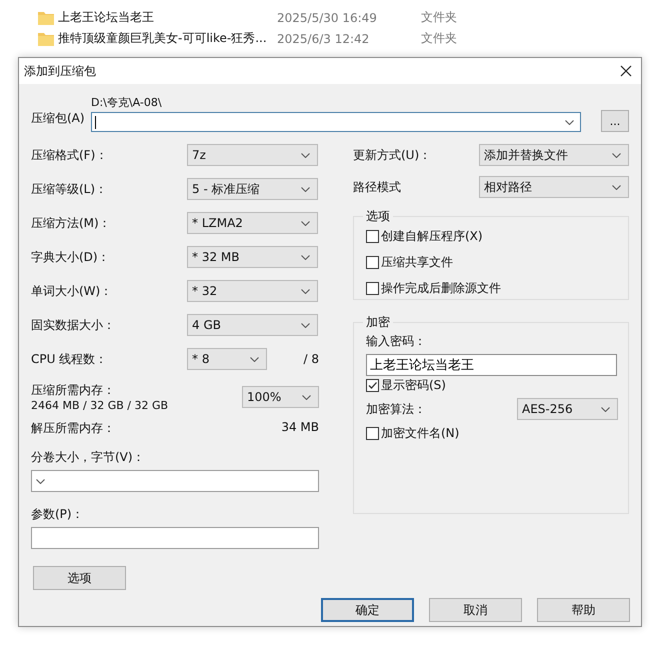 This screenshot has height=651, width=665. Describe the element at coordinates (58, 514) in the screenshot. I see `field-label: 参数(P)：` at that location.